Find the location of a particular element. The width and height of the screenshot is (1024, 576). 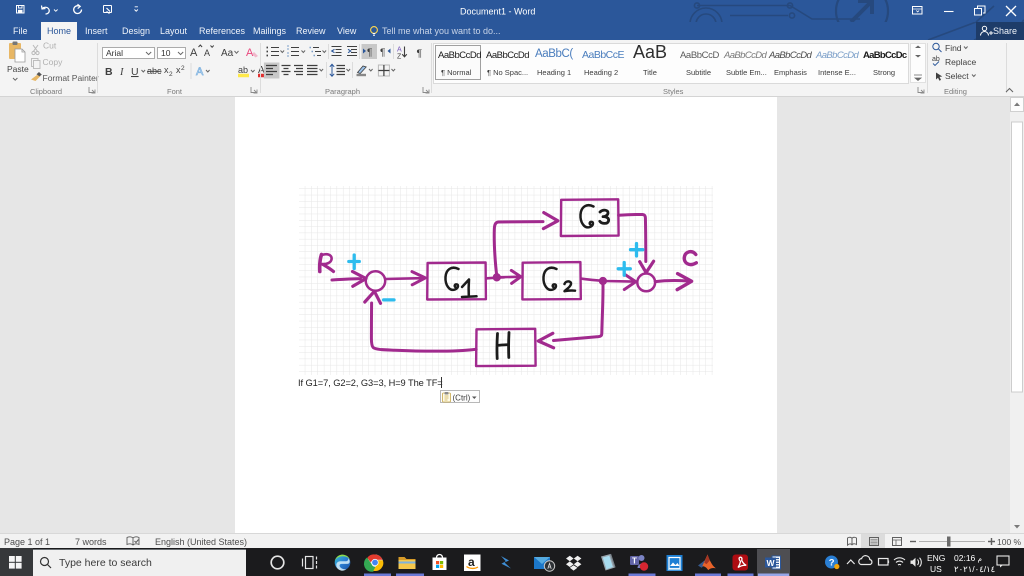

svg-text: Cut is located at coordinates (50, 46).